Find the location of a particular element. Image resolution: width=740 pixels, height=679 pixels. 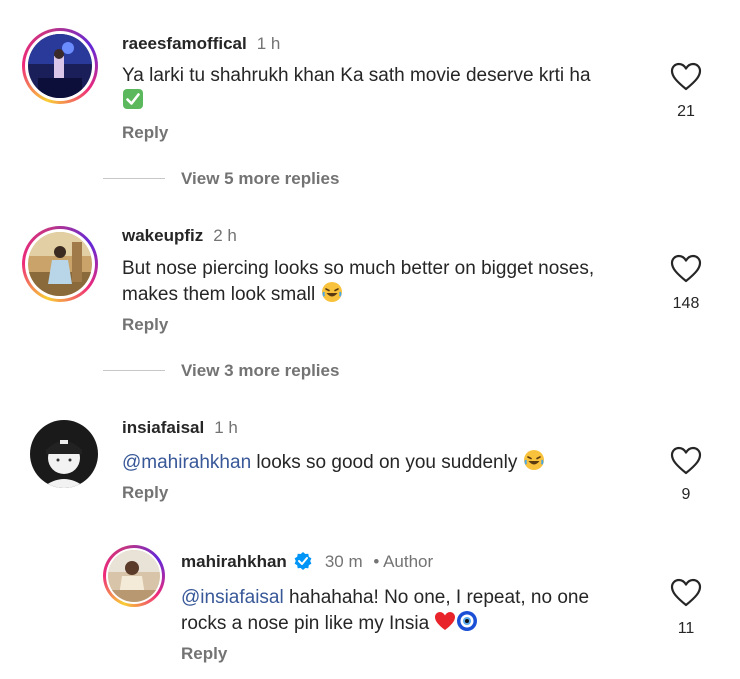

like-count: 11 is located at coordinates (686, 628).